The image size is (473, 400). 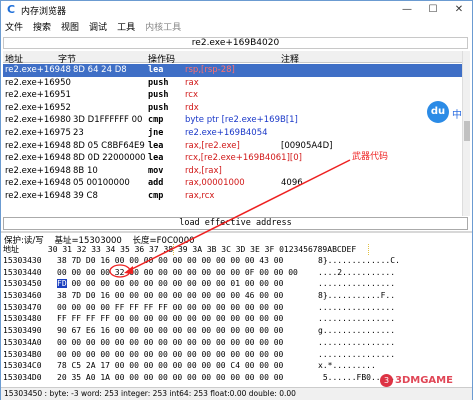 What do you see at coordinates (239, 215) in the screenshot?
I see `callout-arrow` at bounding box center [239, 215].